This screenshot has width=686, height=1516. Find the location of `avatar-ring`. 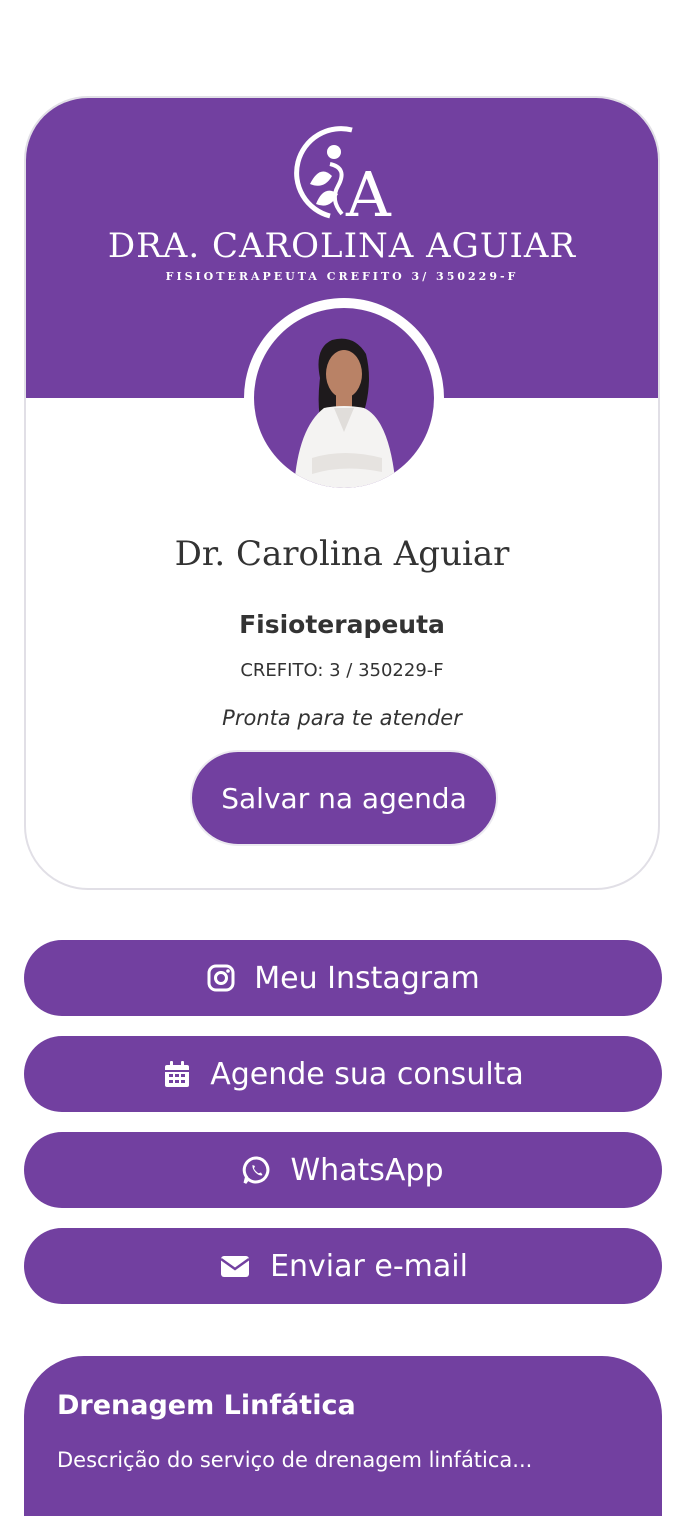

avatar-ring is located at coordinates (344, 398).